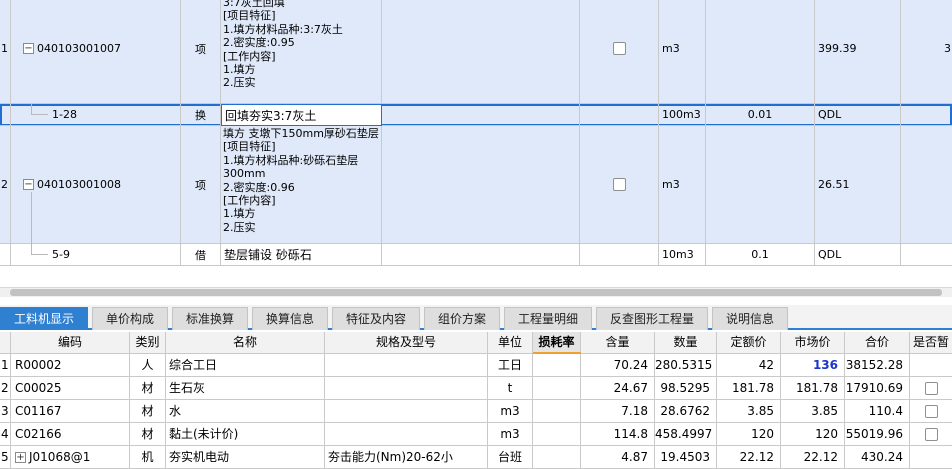  I want to click on horizontal-scrollbar, so click(476, 292).